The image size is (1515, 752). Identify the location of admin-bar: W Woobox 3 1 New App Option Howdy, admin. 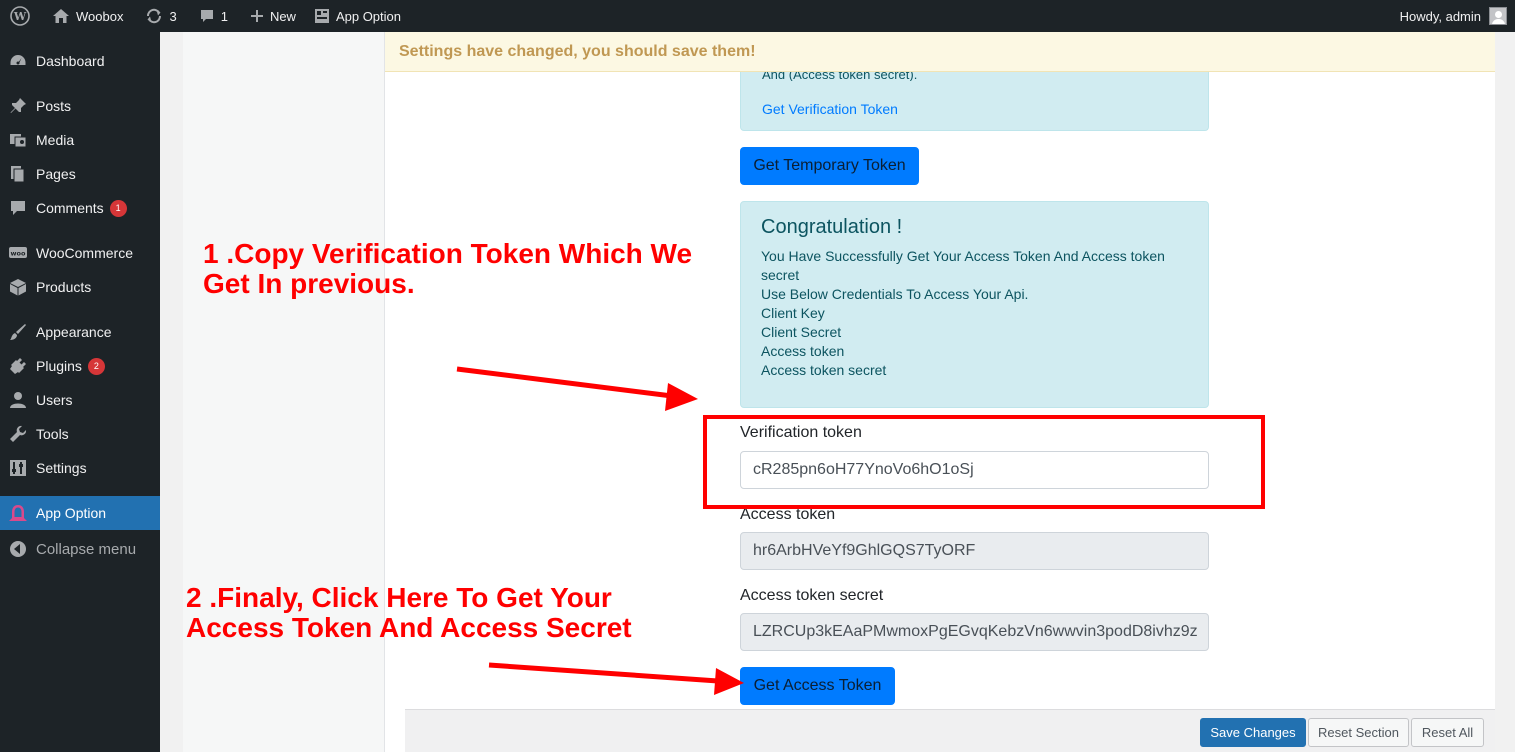
(757, 16).